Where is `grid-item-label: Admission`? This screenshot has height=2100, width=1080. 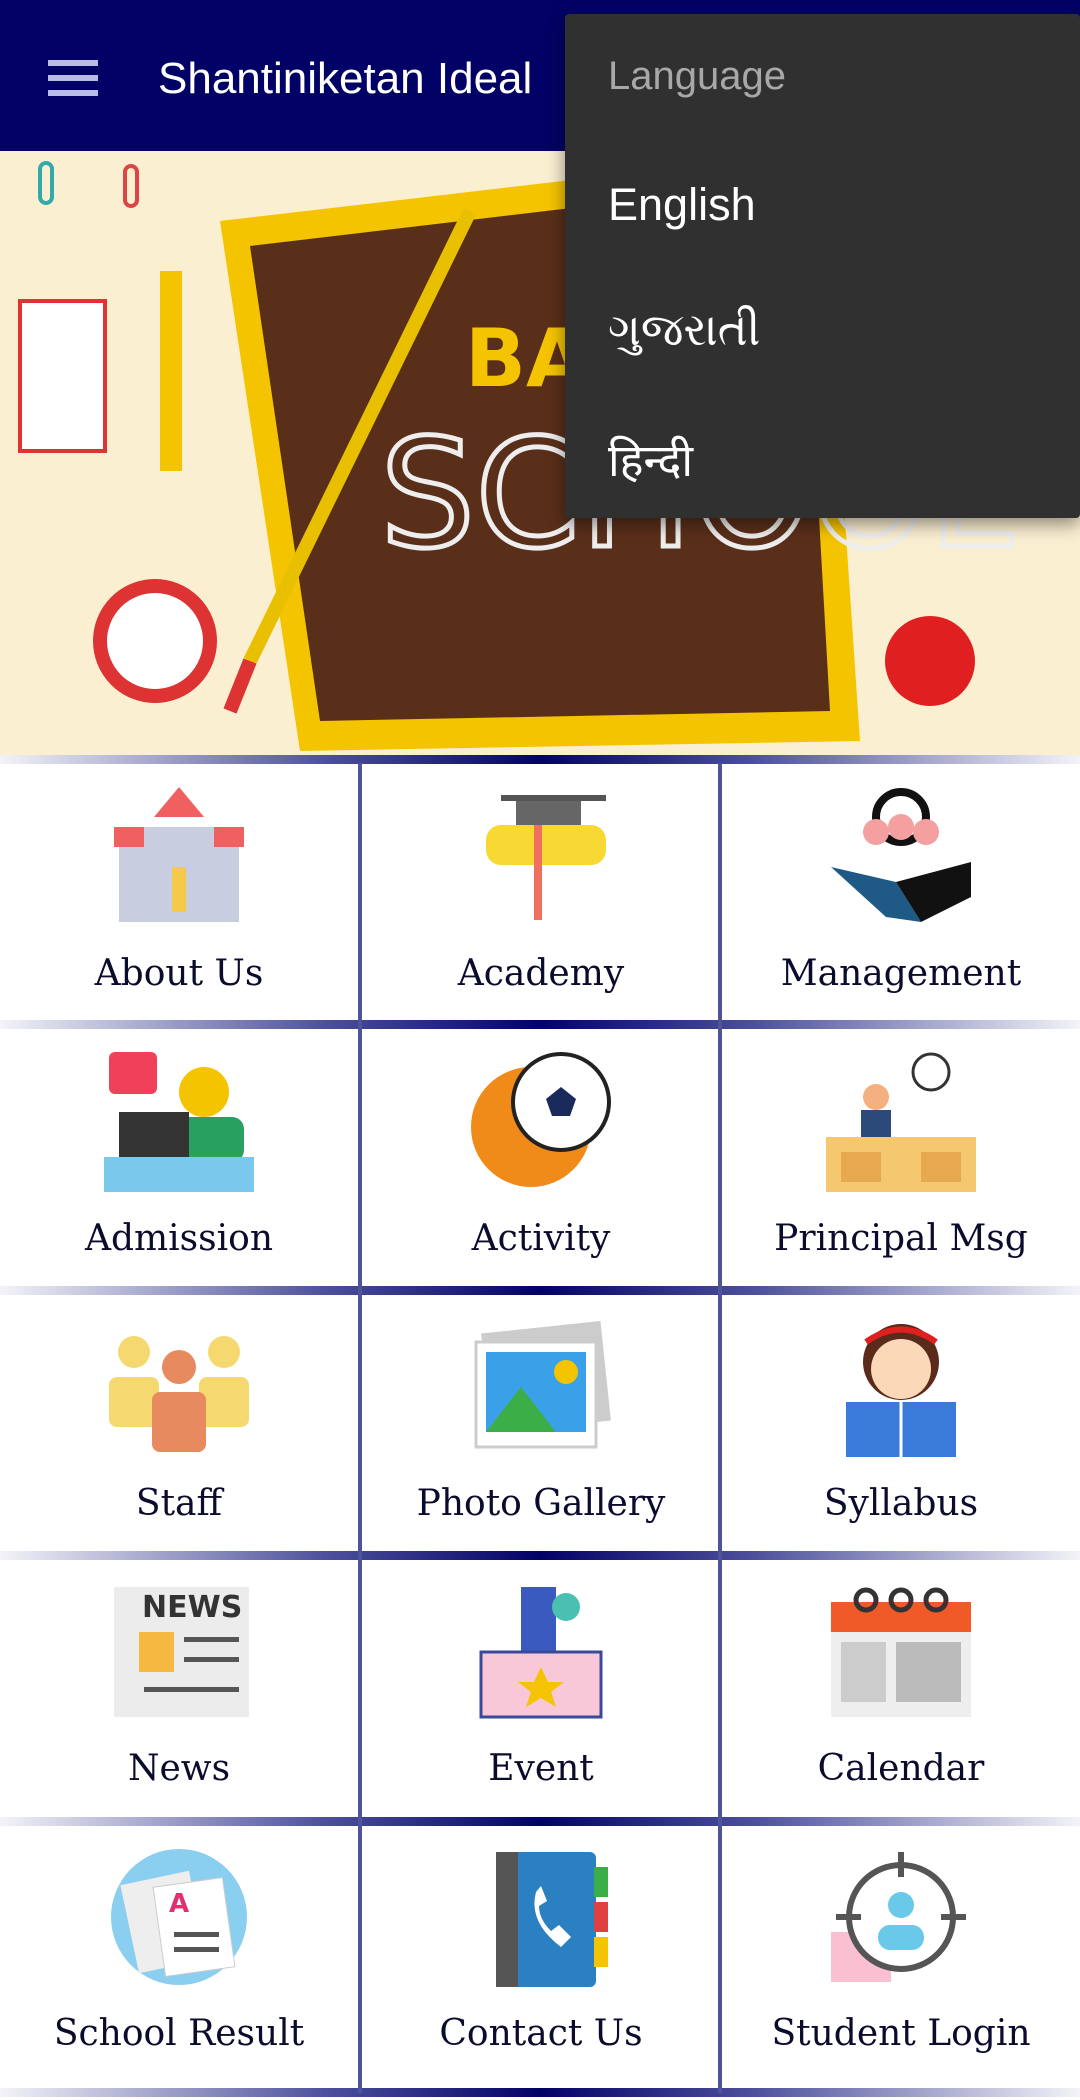 grid-item-label: Admission is located at coordinates (178, 1238).